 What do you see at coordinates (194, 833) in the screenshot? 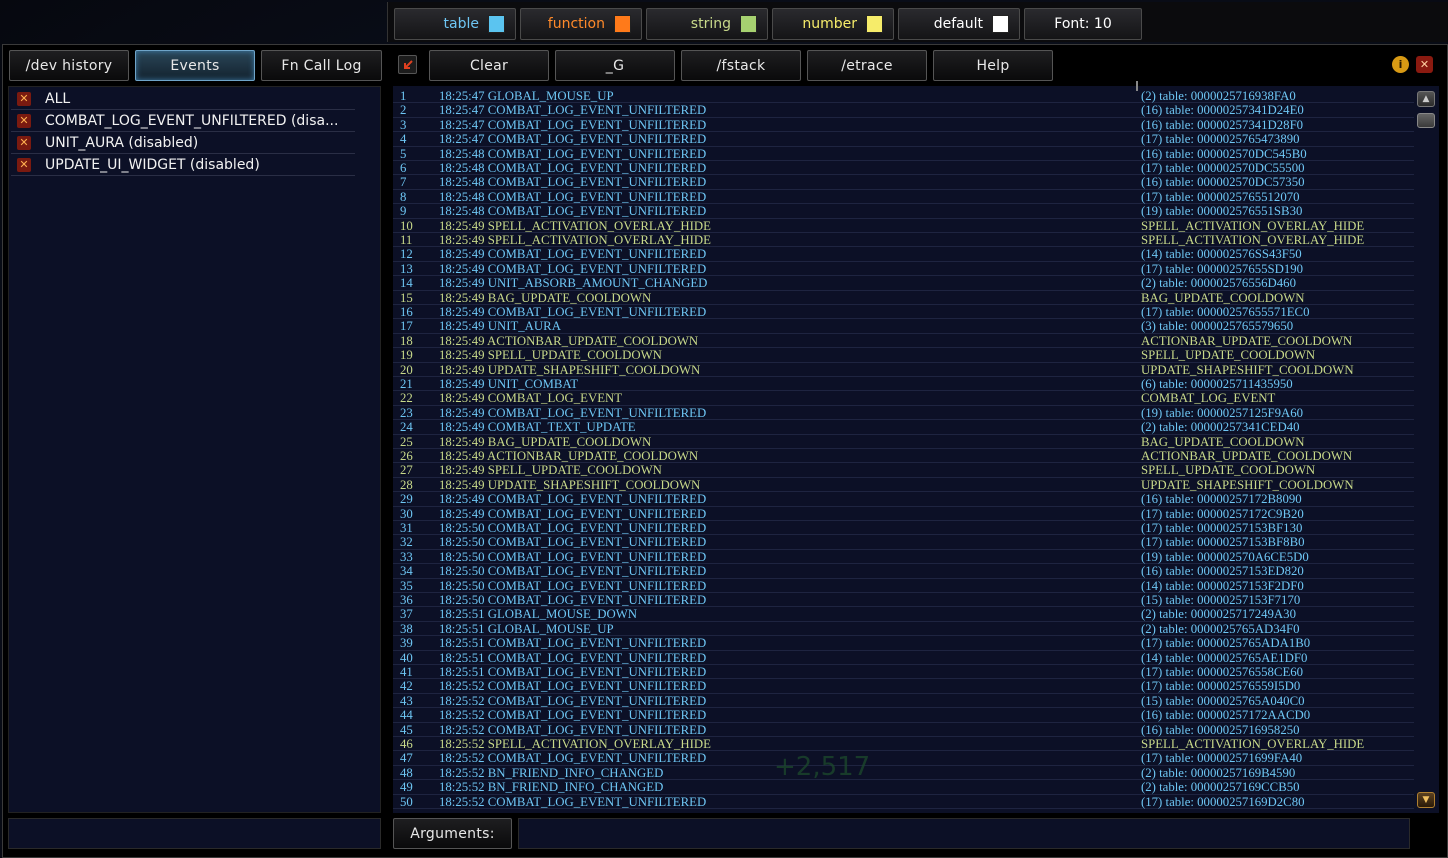
I see `filter-input` at bounding box center [194, 833].